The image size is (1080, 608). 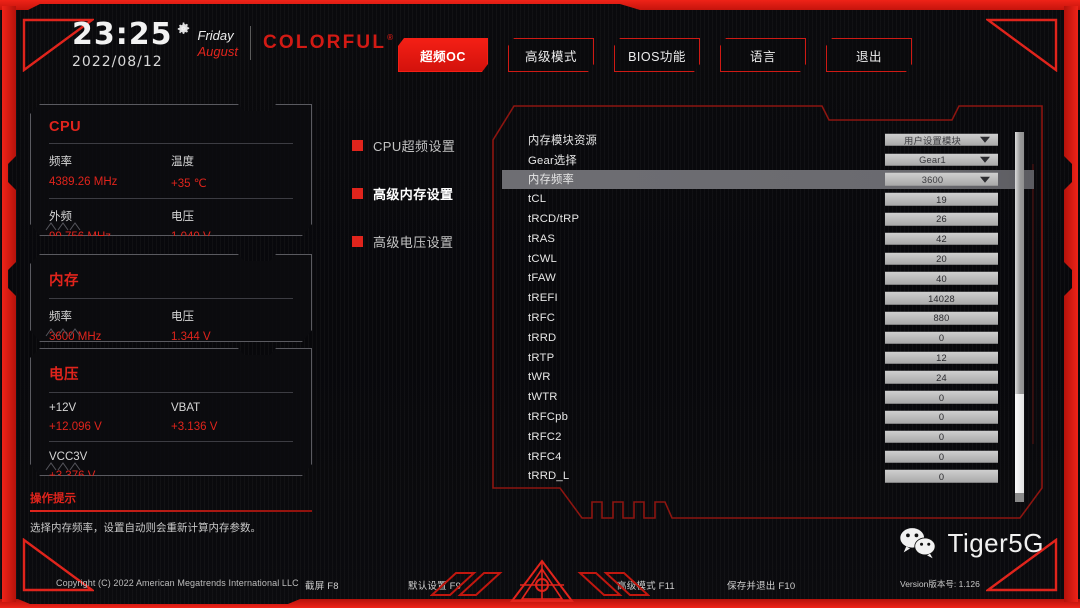 I want to click on info-cell-cpu-freq: 频率 4389.26 MHz, so click(x=110, y=171).